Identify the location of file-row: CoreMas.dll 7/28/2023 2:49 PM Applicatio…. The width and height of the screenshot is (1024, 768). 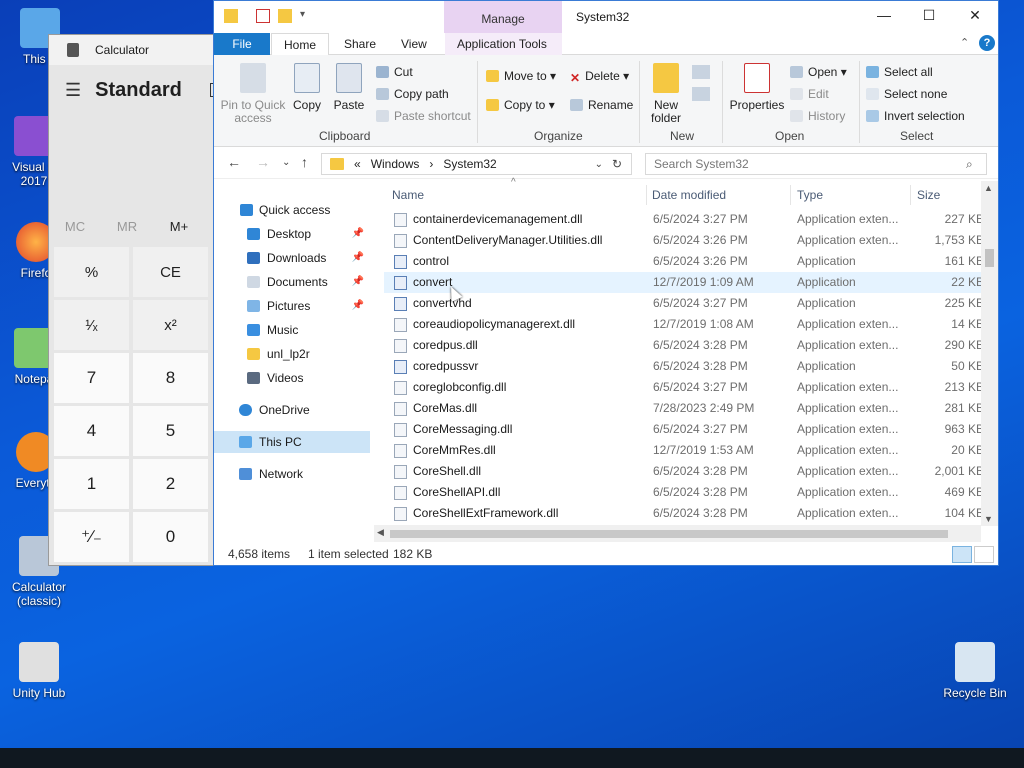
(684, 408).